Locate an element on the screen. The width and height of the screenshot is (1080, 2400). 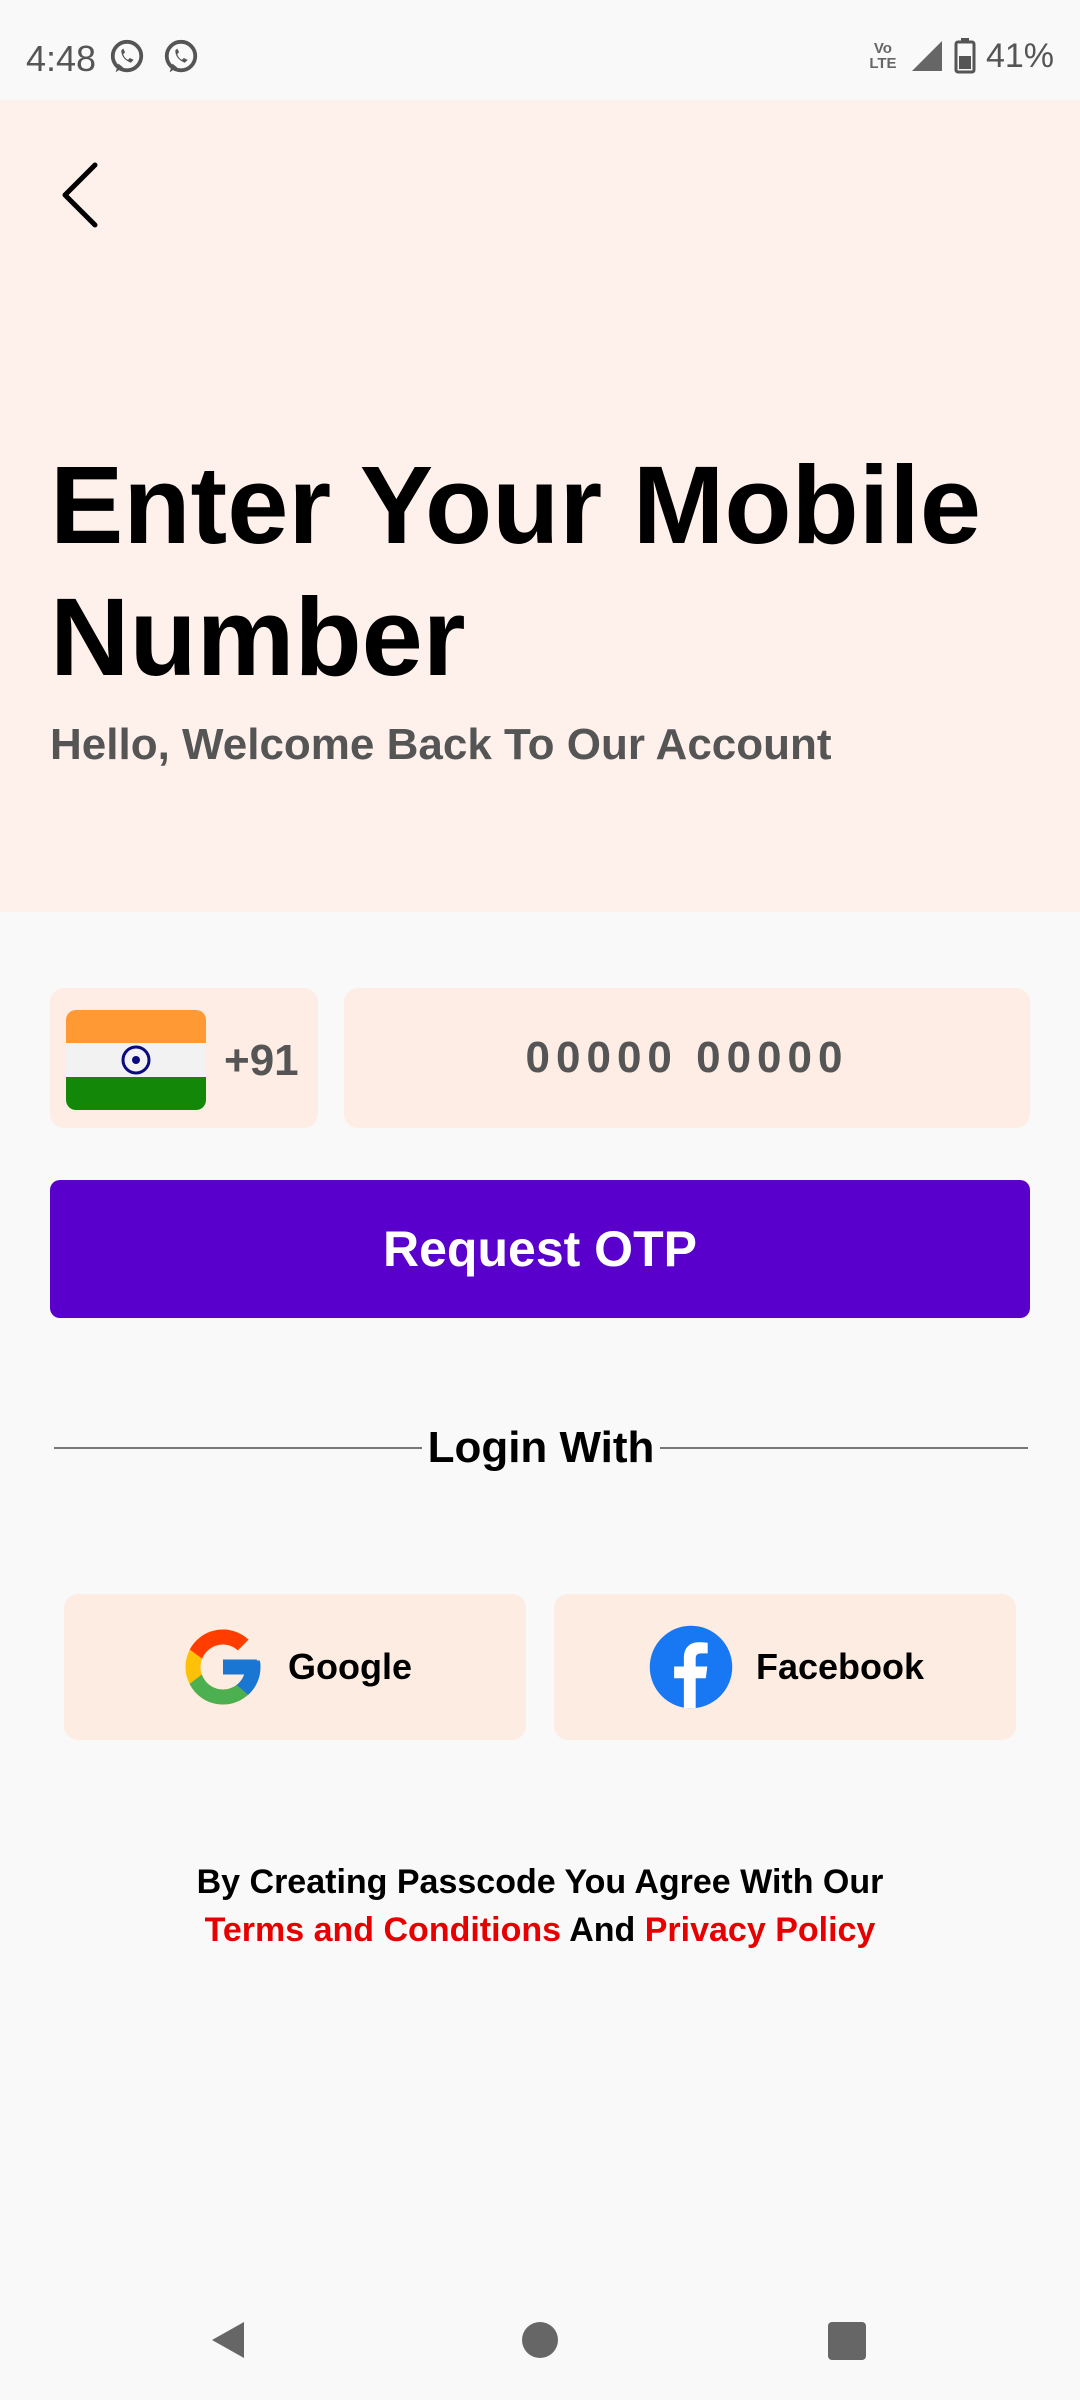
login-with-label: Login With is located at coordinates (541, 1447).